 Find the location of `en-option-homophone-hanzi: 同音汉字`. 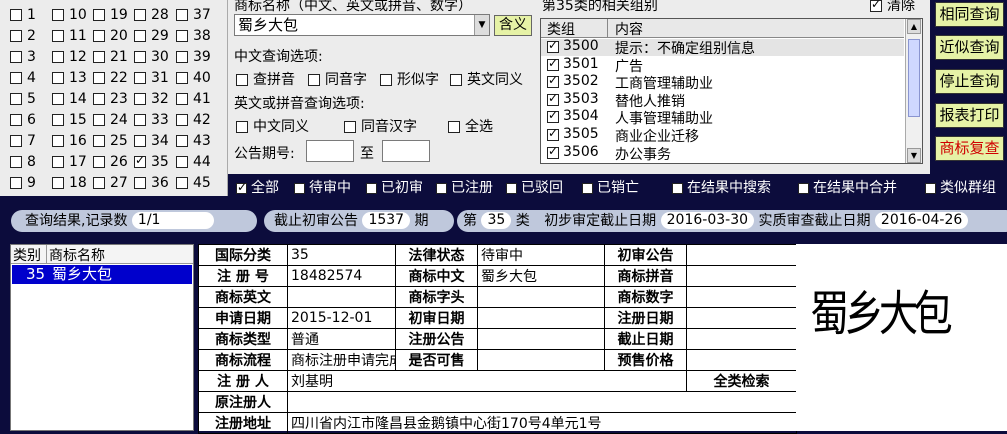

en-option-homophone-hanzi: 同音汉字 is located at coordinates (380, 126).